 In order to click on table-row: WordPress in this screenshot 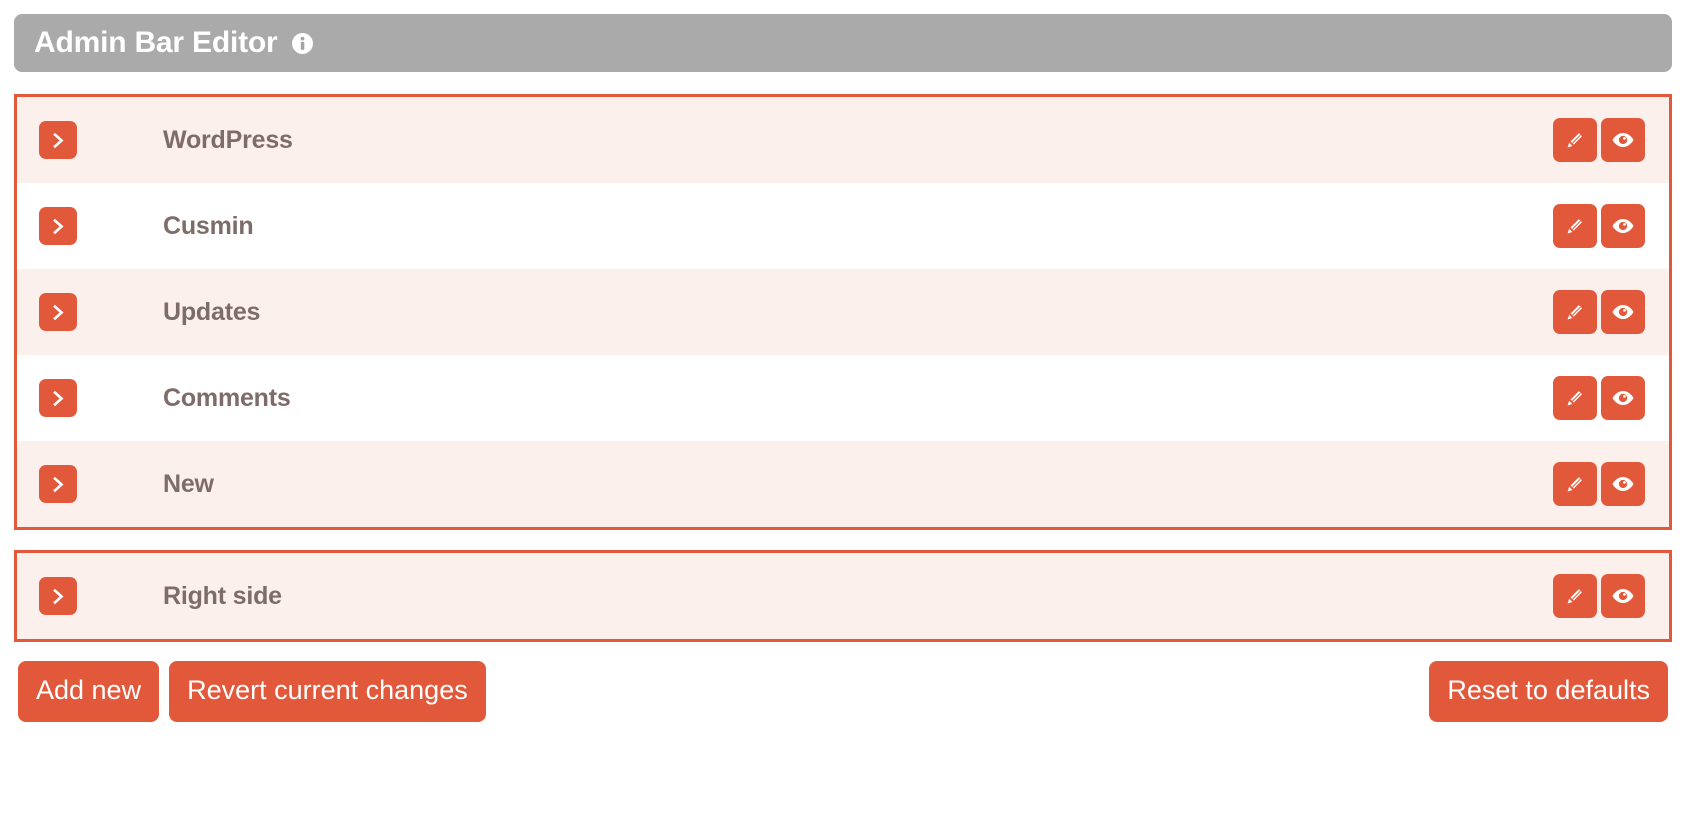, I will do `click(843, 140)`.